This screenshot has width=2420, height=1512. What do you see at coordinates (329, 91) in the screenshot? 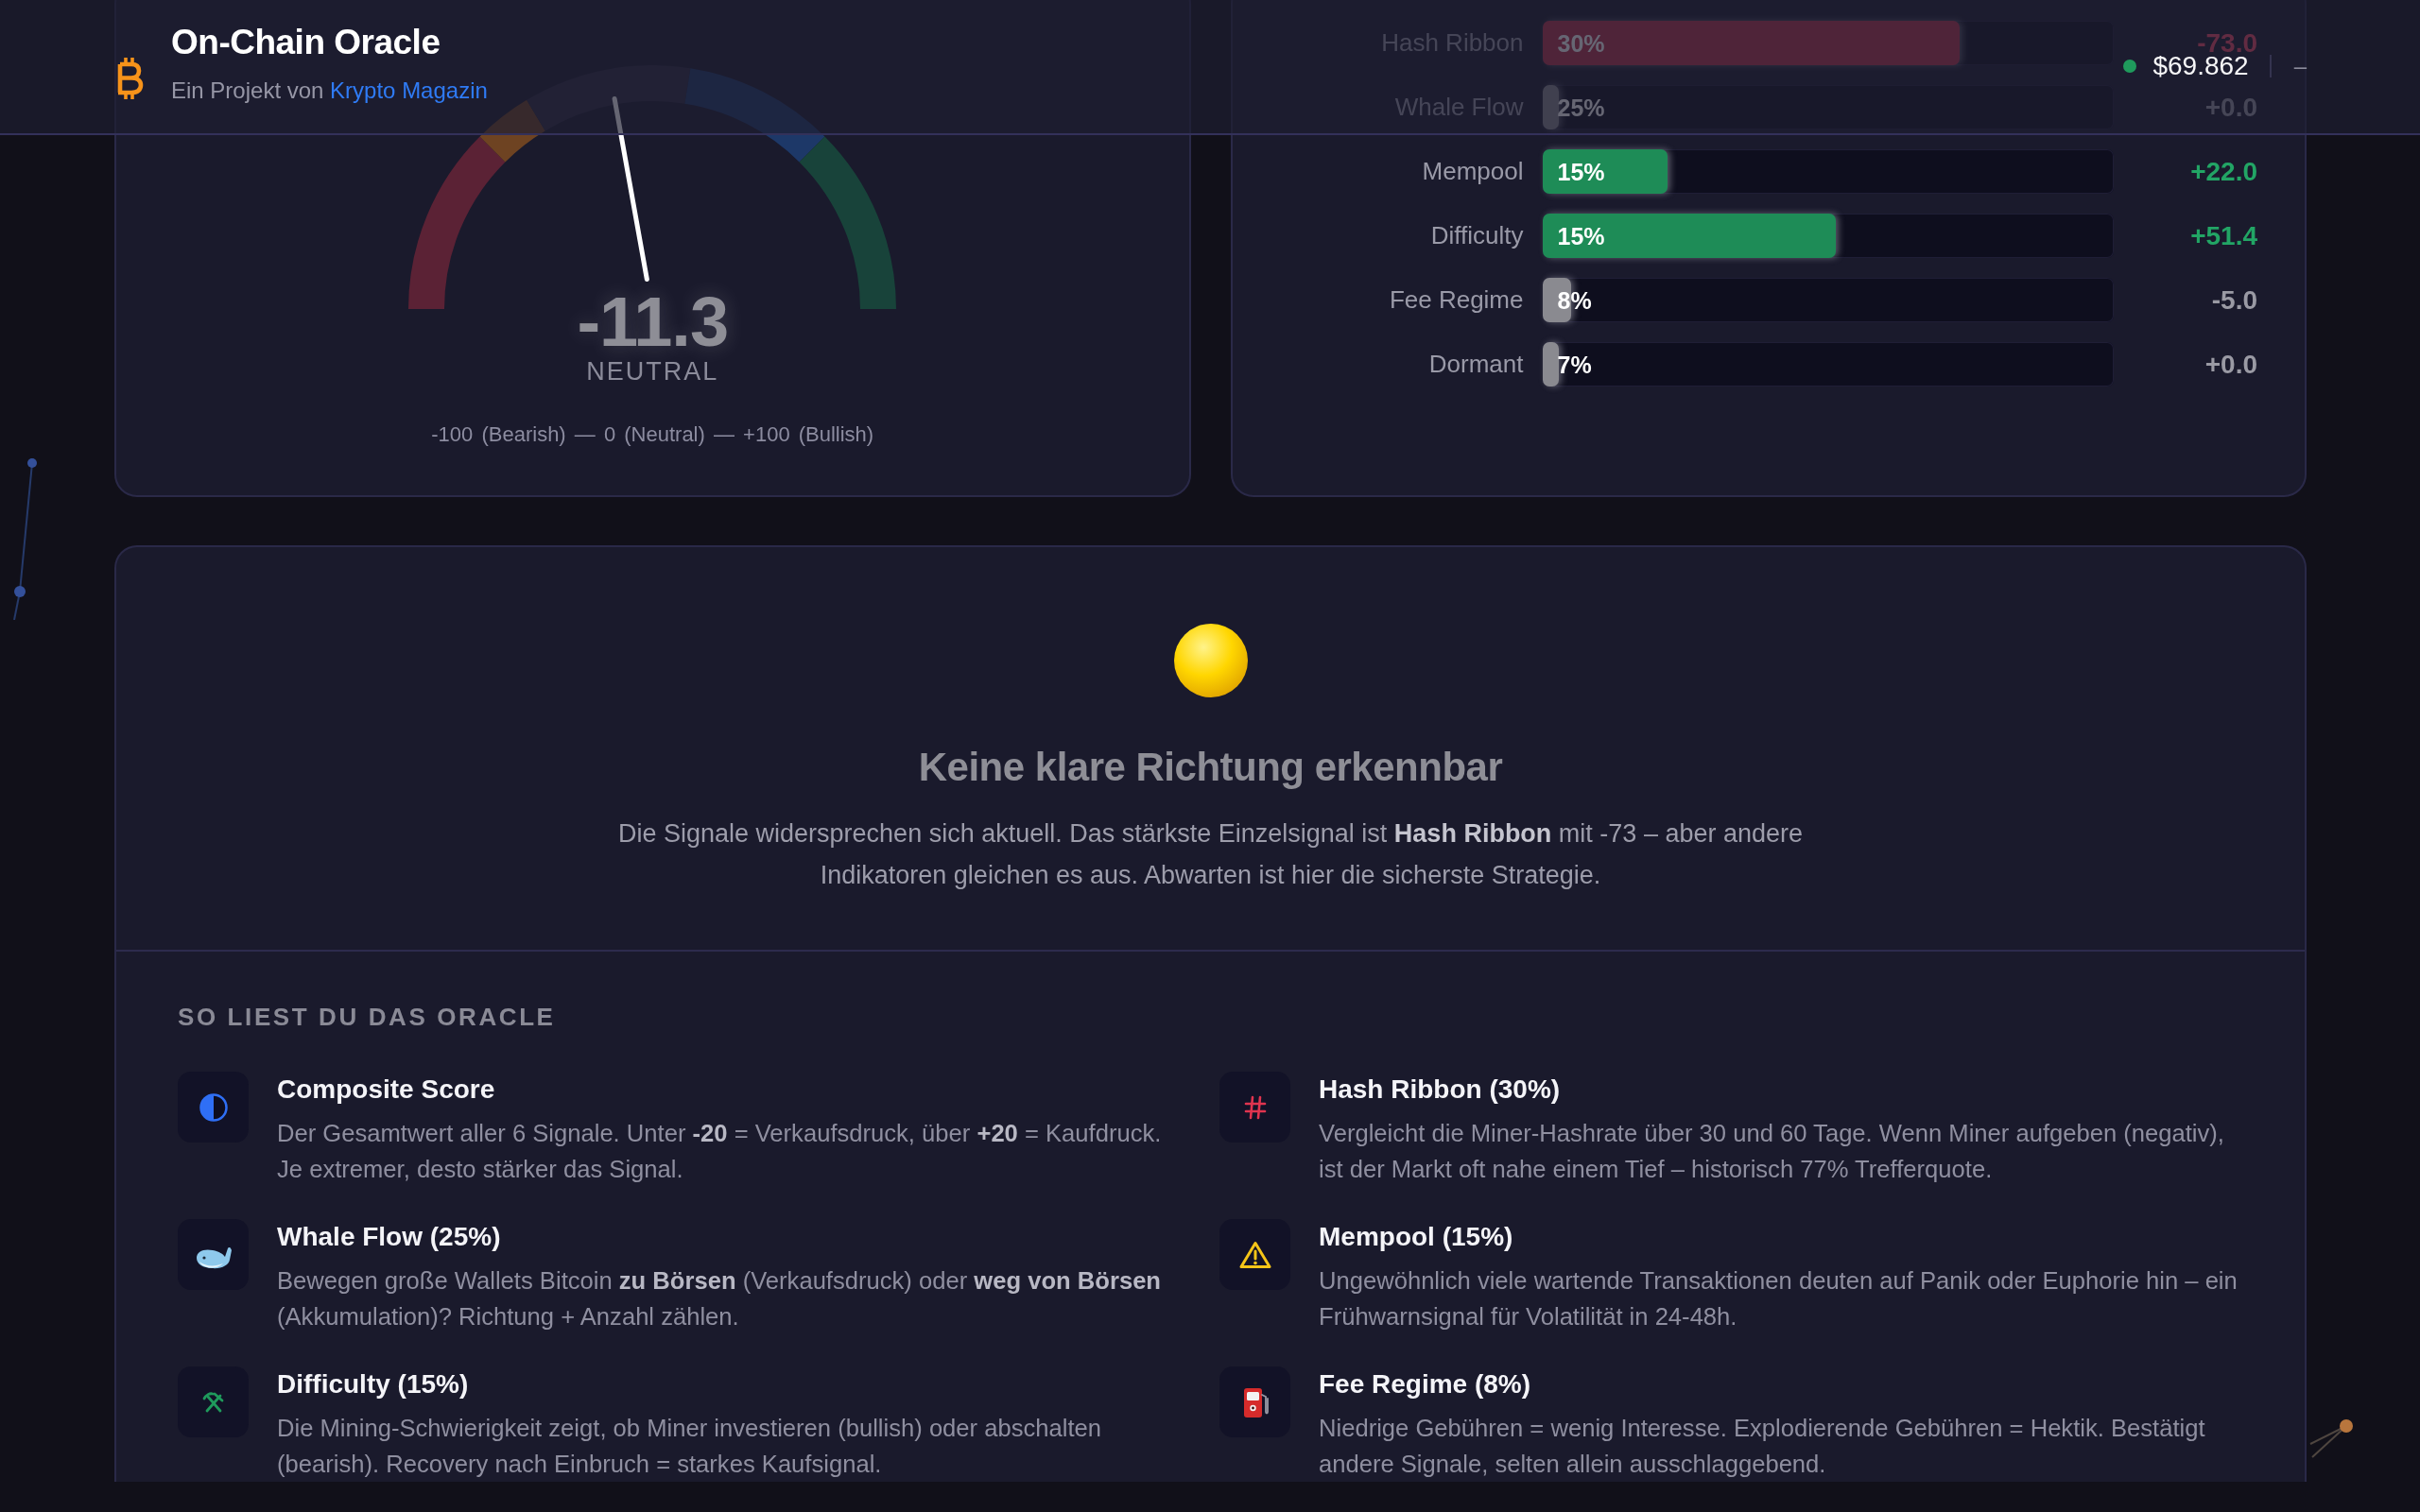
I see `app-subtitle: Ein Projekt von Krypto Magazin` at bounding box center [329, 91].